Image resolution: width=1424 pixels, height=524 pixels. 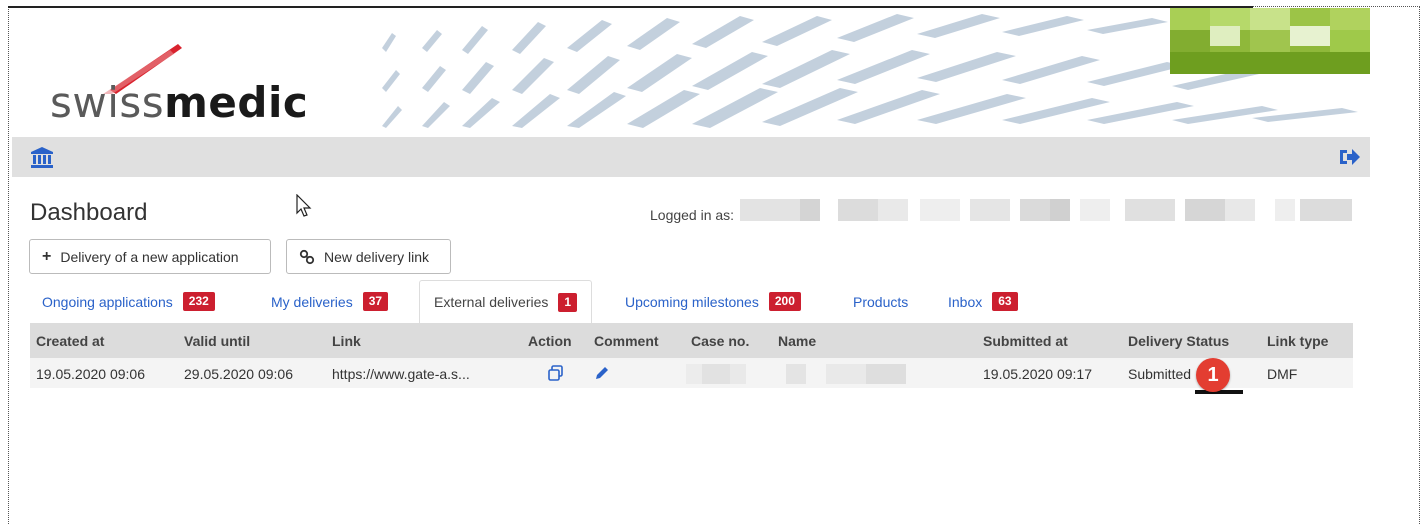 What do you see at coordinates (965, 301) in the screenshot?
I see `tab-label: Inbox` at bounding box center [965, 301].